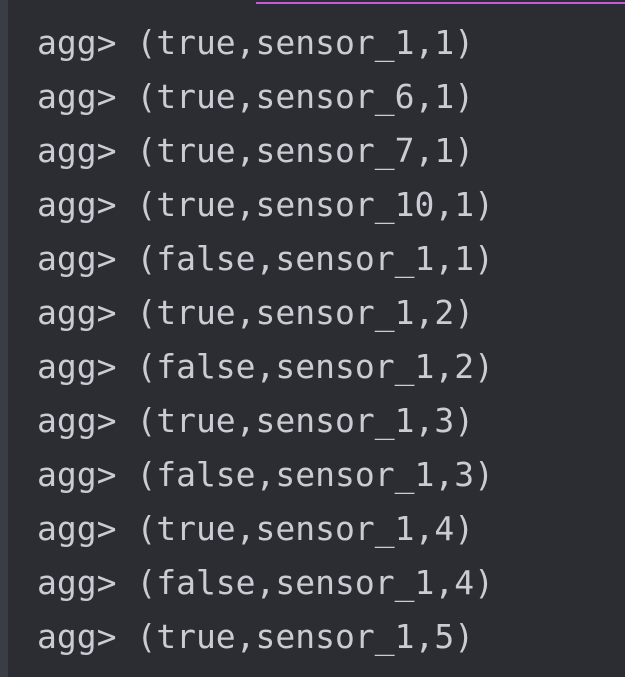 The width and height of the screenshot is (625, 677). What do you see at coordinates (256, 420) in the screenshot?
I see `output-line: agg> (true,sensor_1,3)` at bounding box center [256, 420].